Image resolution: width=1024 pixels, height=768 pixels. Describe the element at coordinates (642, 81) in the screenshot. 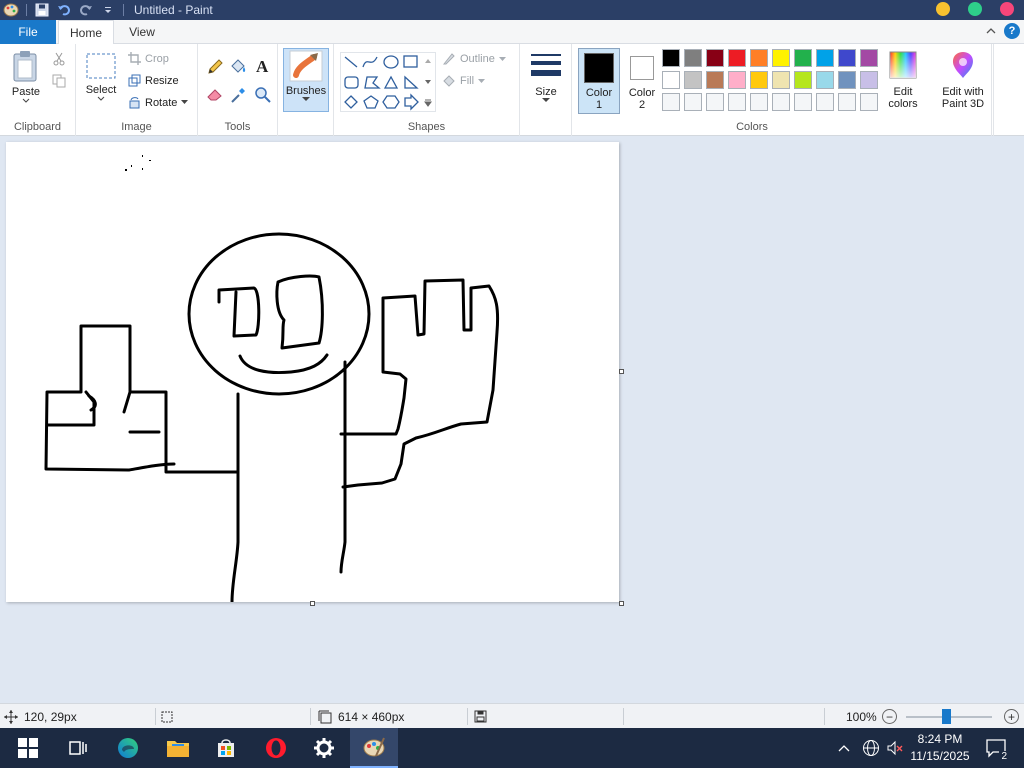

I see `color2-button: Color 2` at that location.